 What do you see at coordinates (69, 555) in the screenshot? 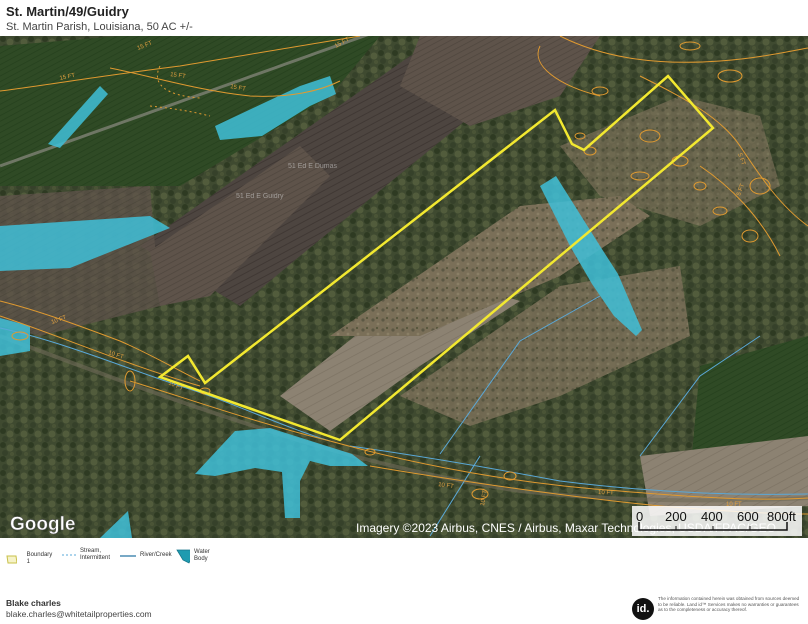
I see `stream-intermittent-icon` at bounding box center [69, 555].